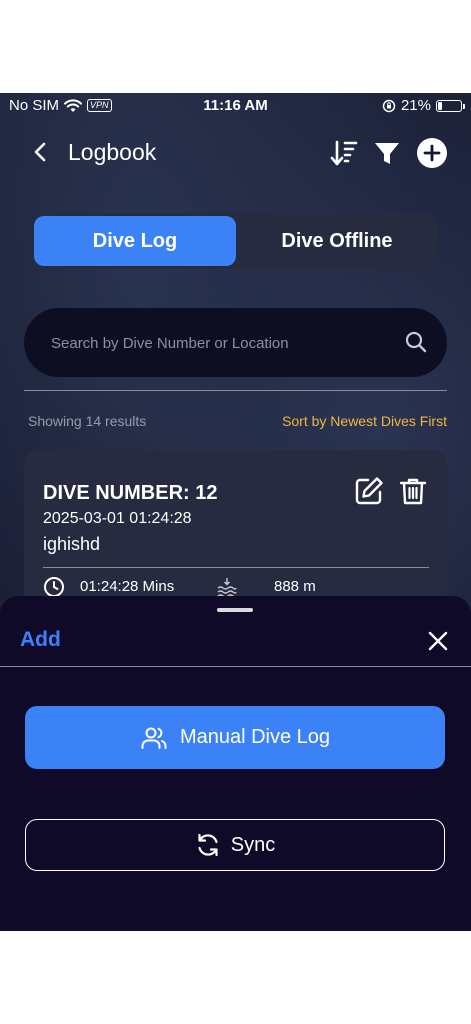  I want to click on trash-icon, so click(413, 491).